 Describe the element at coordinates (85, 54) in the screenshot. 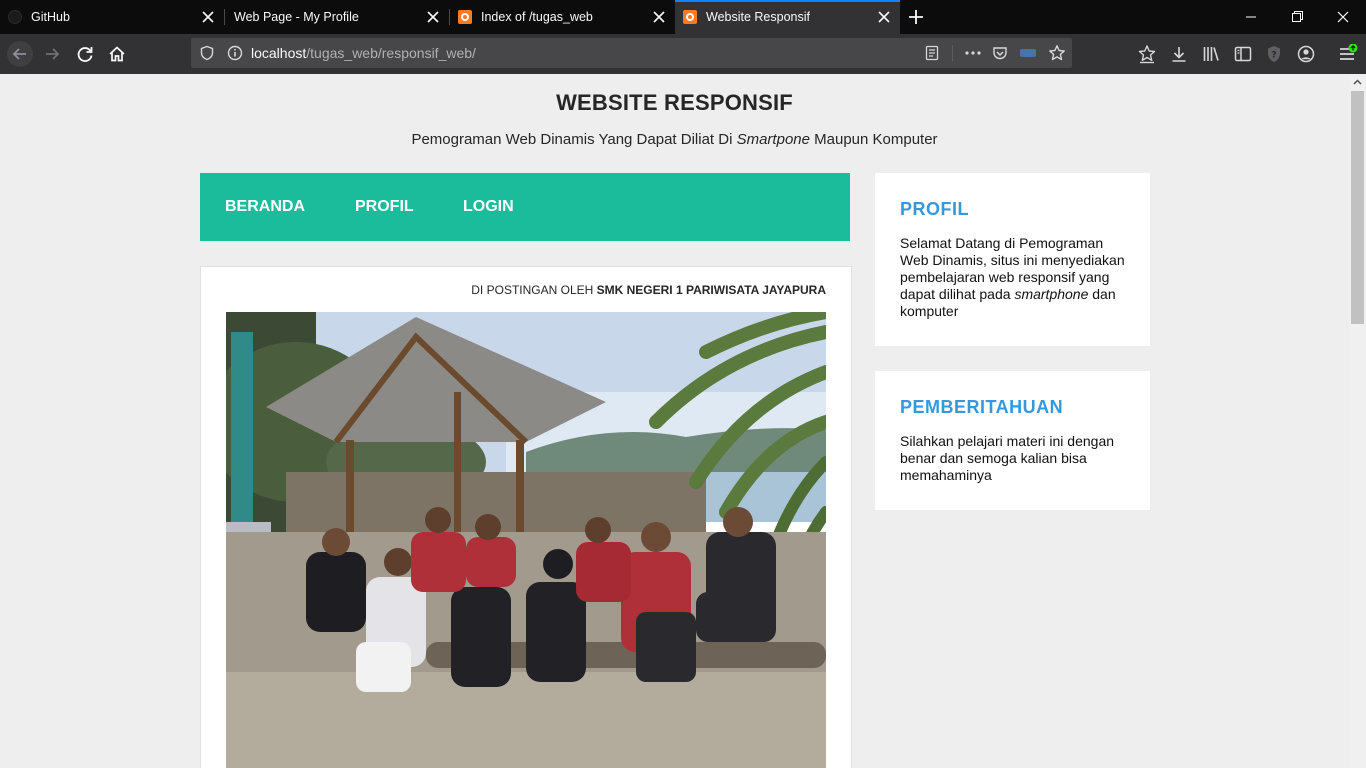

I see `reload-button` at that location.